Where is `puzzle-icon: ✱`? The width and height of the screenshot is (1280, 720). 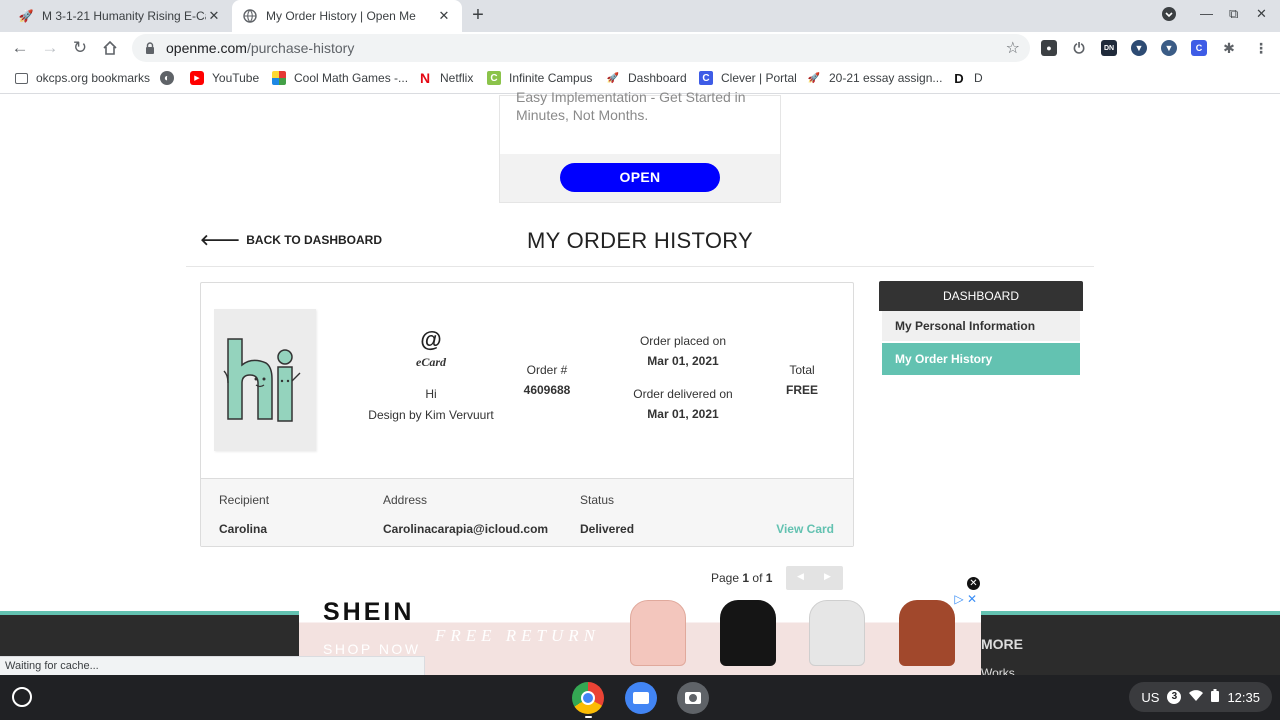
puzzle-icon: ✱ is located at coordinates (1229, 48).